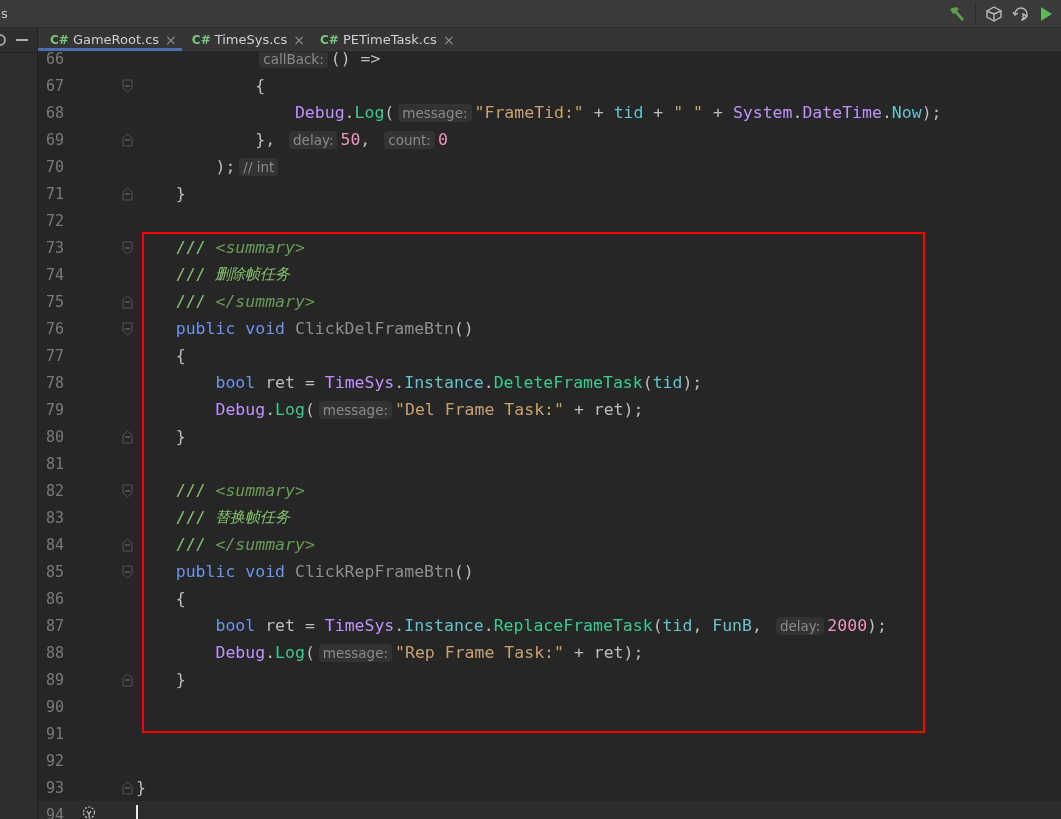 This screenshot has width=1061, height=819. I want to click on doc-comment-text: 替换帧任务, so click(253, 517).